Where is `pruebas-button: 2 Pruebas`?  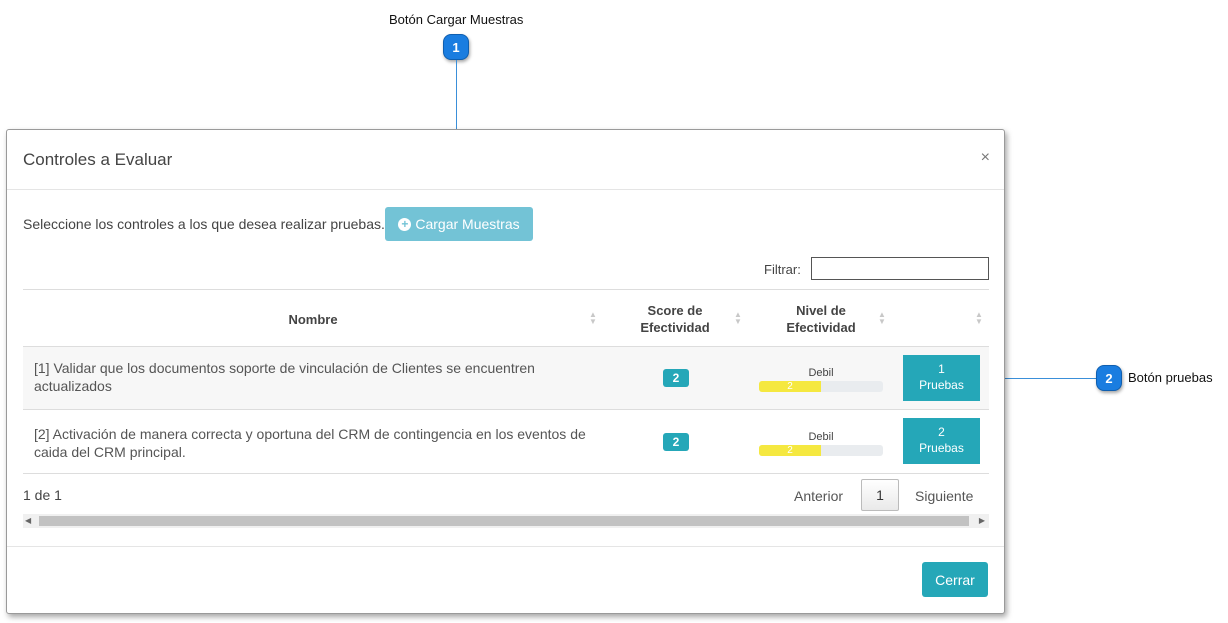 pruebas-button: 2 Pruebas is located at coordinates (941, 441).